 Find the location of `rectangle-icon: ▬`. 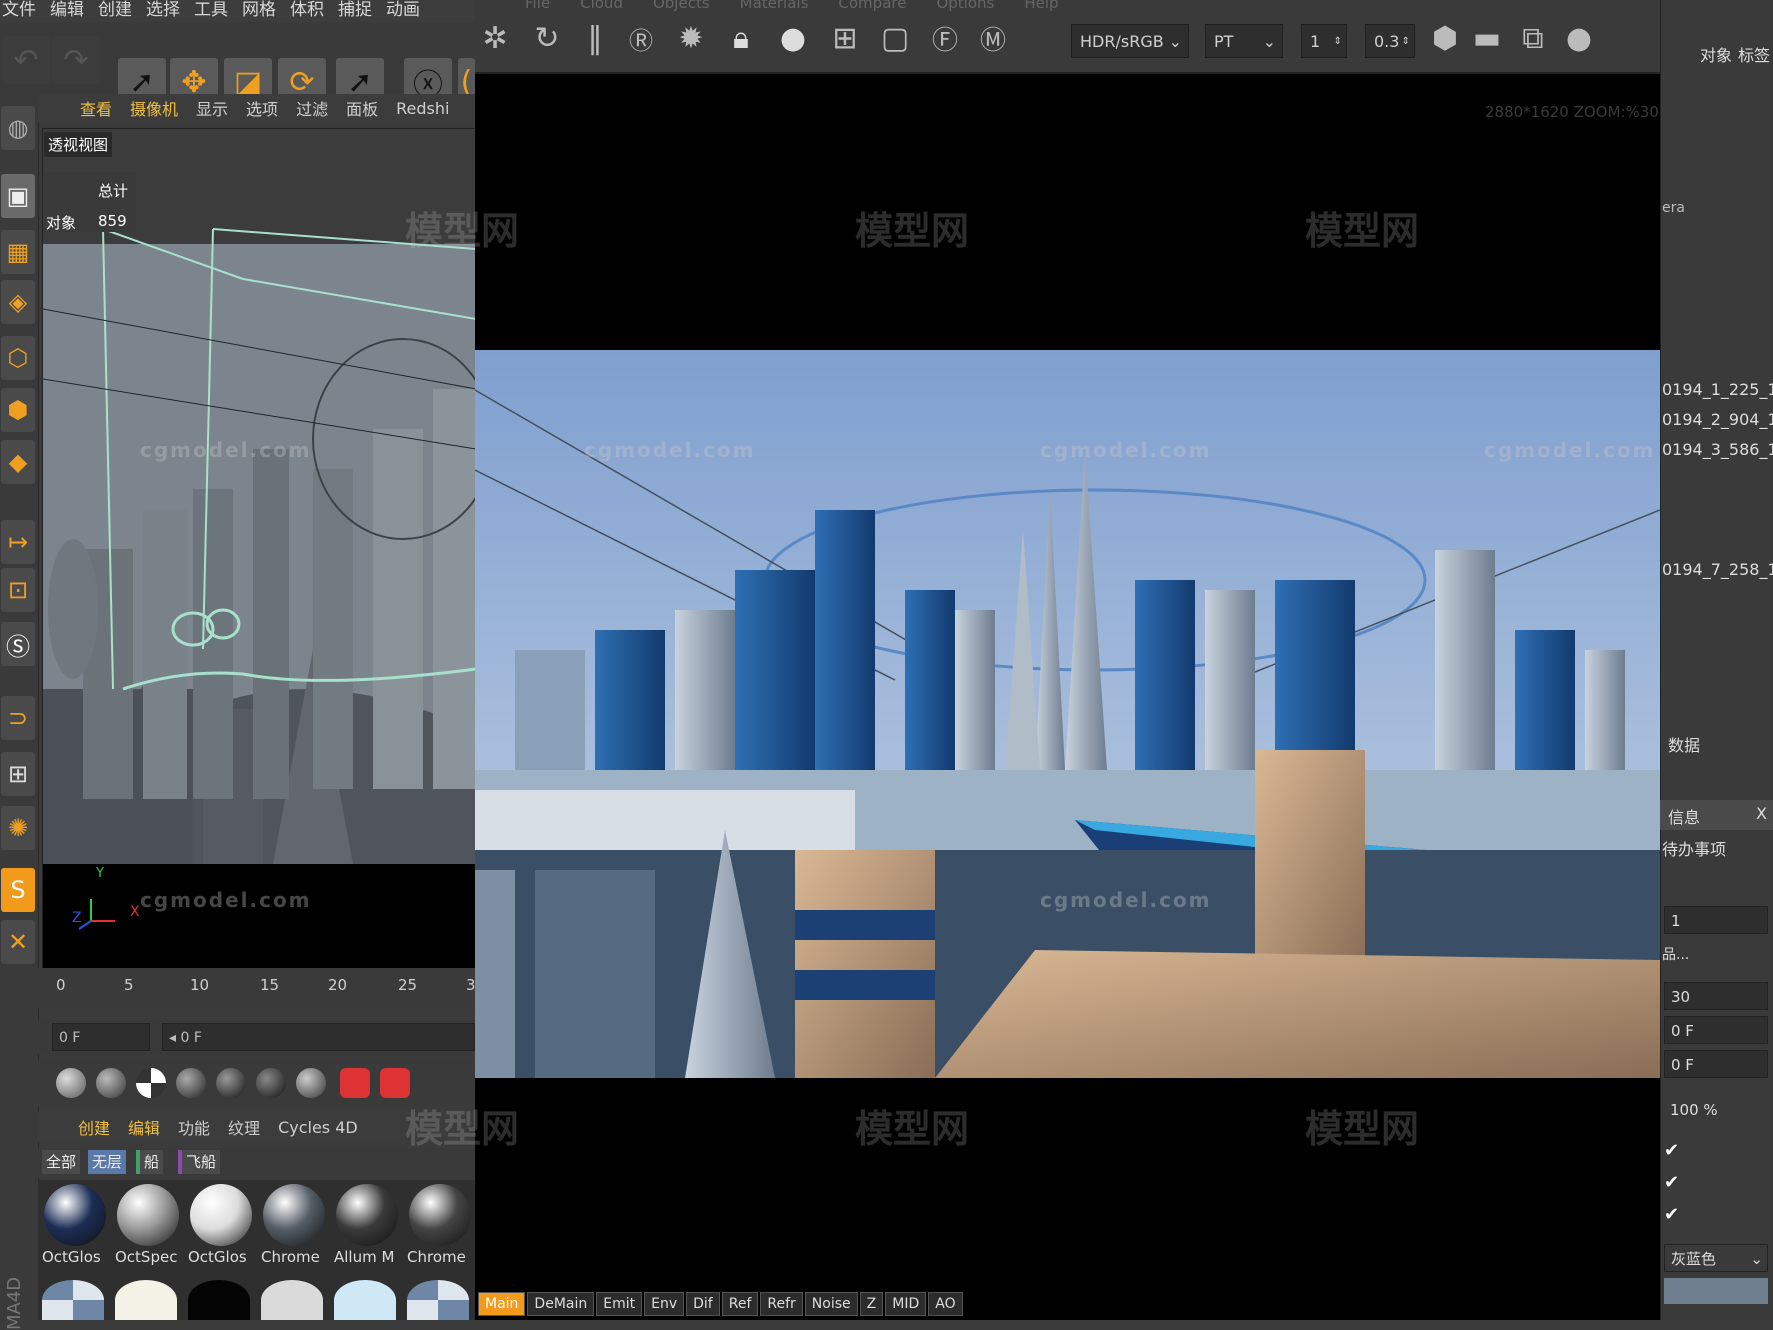

rectangle-icon: ▬ is located at coordinates (1487, 38).